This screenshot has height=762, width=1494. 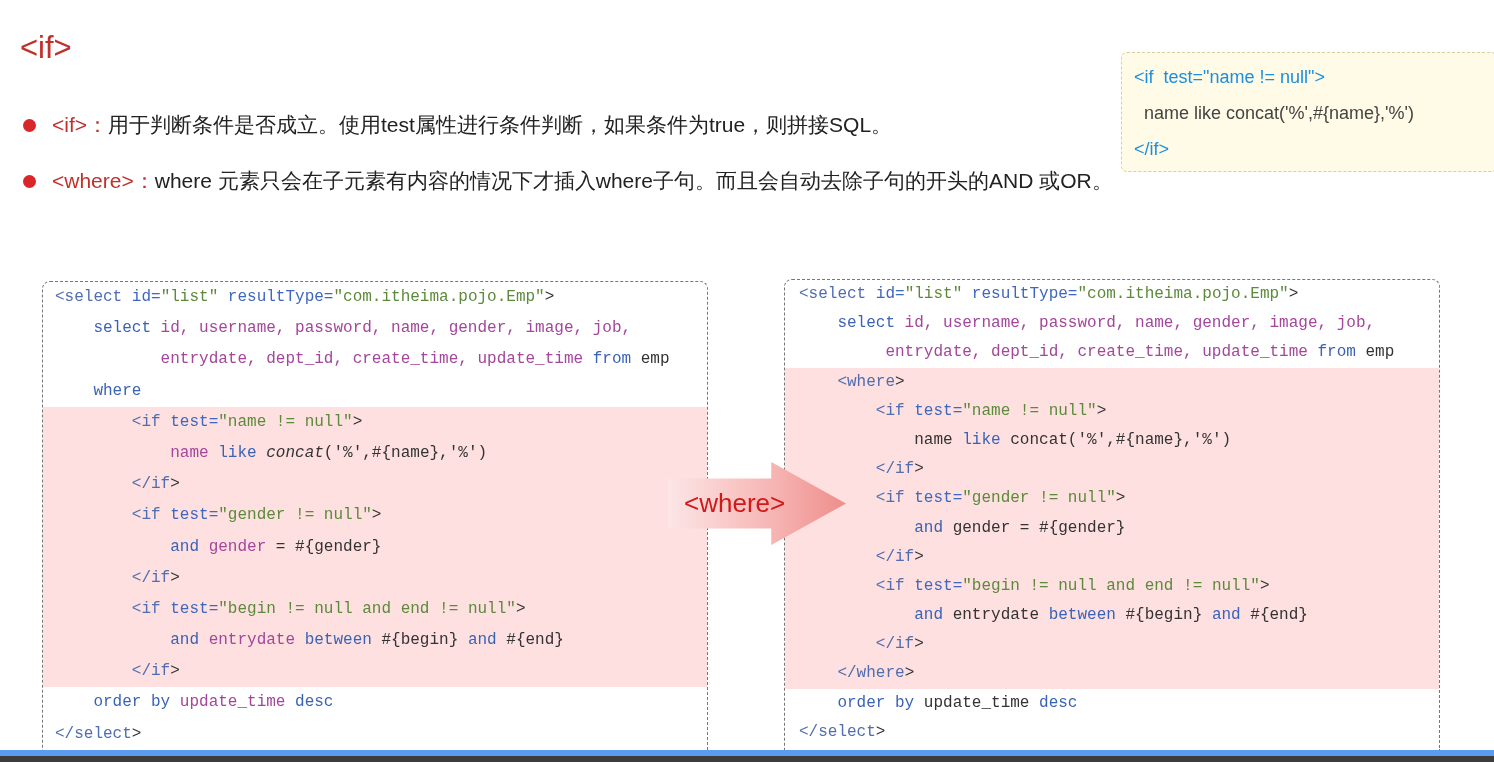 What do you see at coordinates (875, 673) in the screenshot?
I see `code-line: </where>` at bounding box center [875, 673].